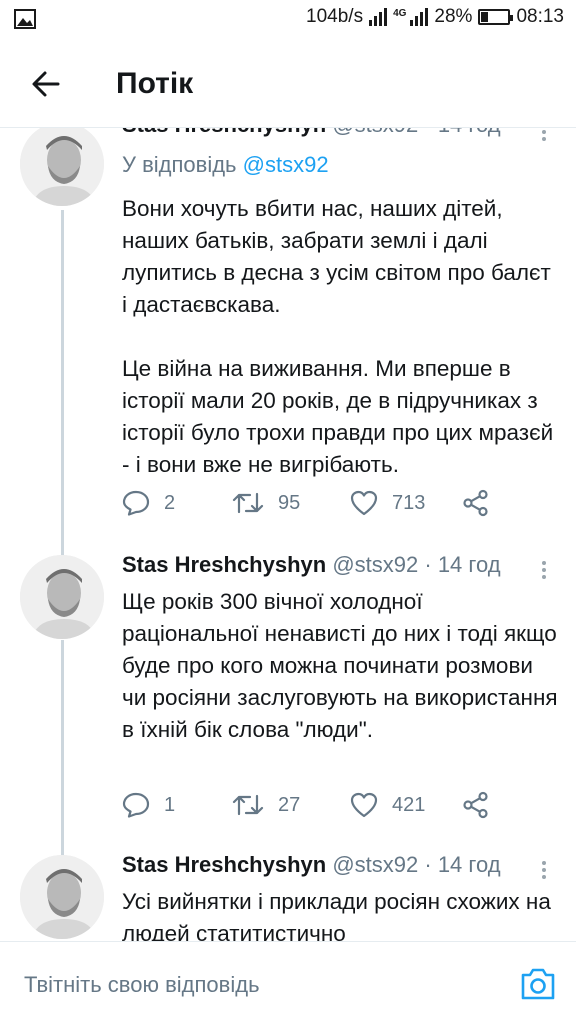 The height and width of the screenshot is (1024, 576). Describe the element at coordinates (266, 503) in the screenshot. I see `retweet-button: 95` at that location.